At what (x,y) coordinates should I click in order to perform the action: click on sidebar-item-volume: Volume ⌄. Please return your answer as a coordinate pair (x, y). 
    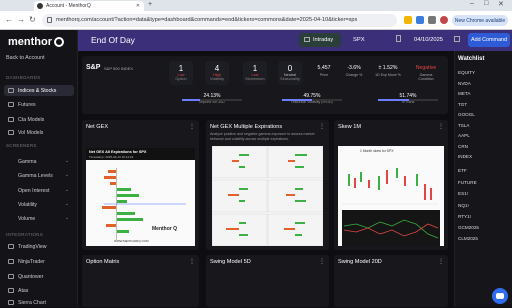
    Looking at the image, I should click on (39, 218).